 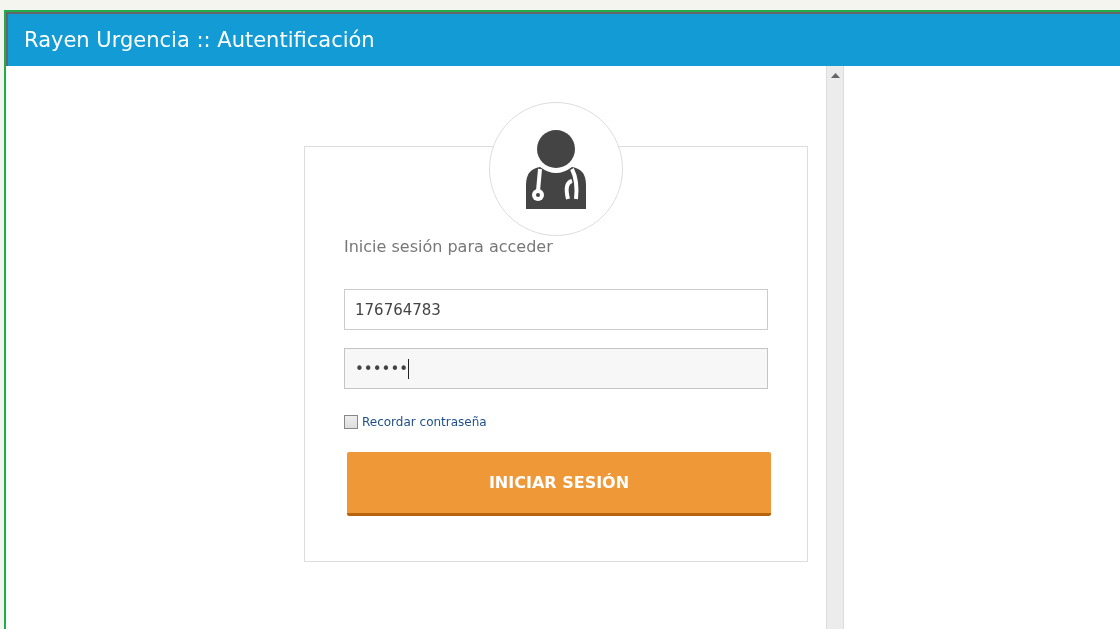 What do you see at coordinates (835, 75) in the screenshot?
I see `scroll-up-icon` at bounding box center [835, 75].